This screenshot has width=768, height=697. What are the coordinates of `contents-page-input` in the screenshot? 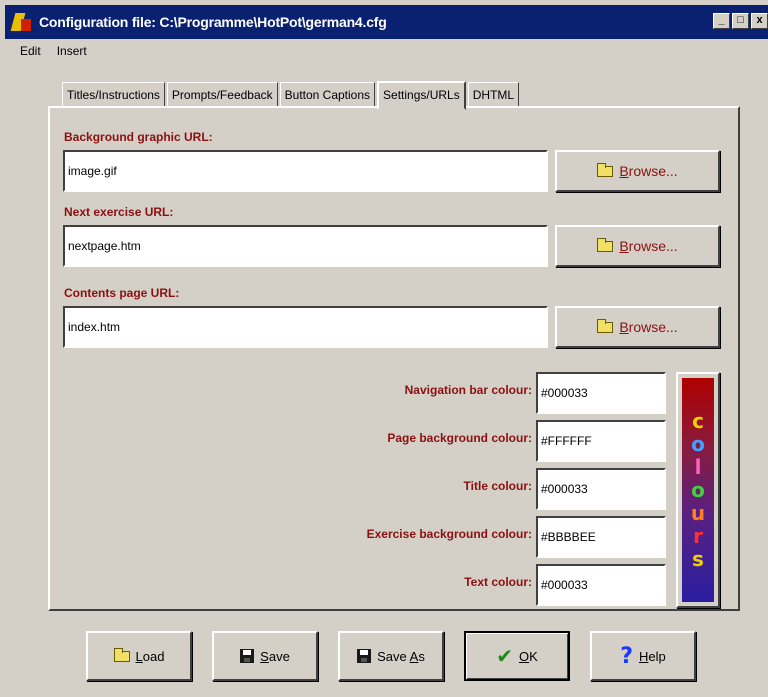 It's located at (305, 327).